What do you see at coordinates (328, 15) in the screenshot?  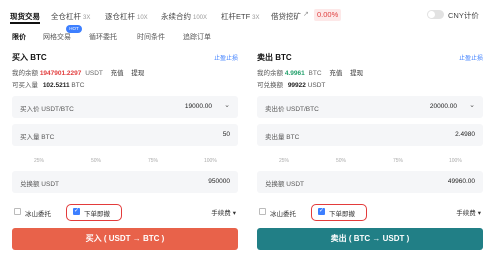 I see `mining-percent-badge: 0.00%` at bounding box center [328, 15].